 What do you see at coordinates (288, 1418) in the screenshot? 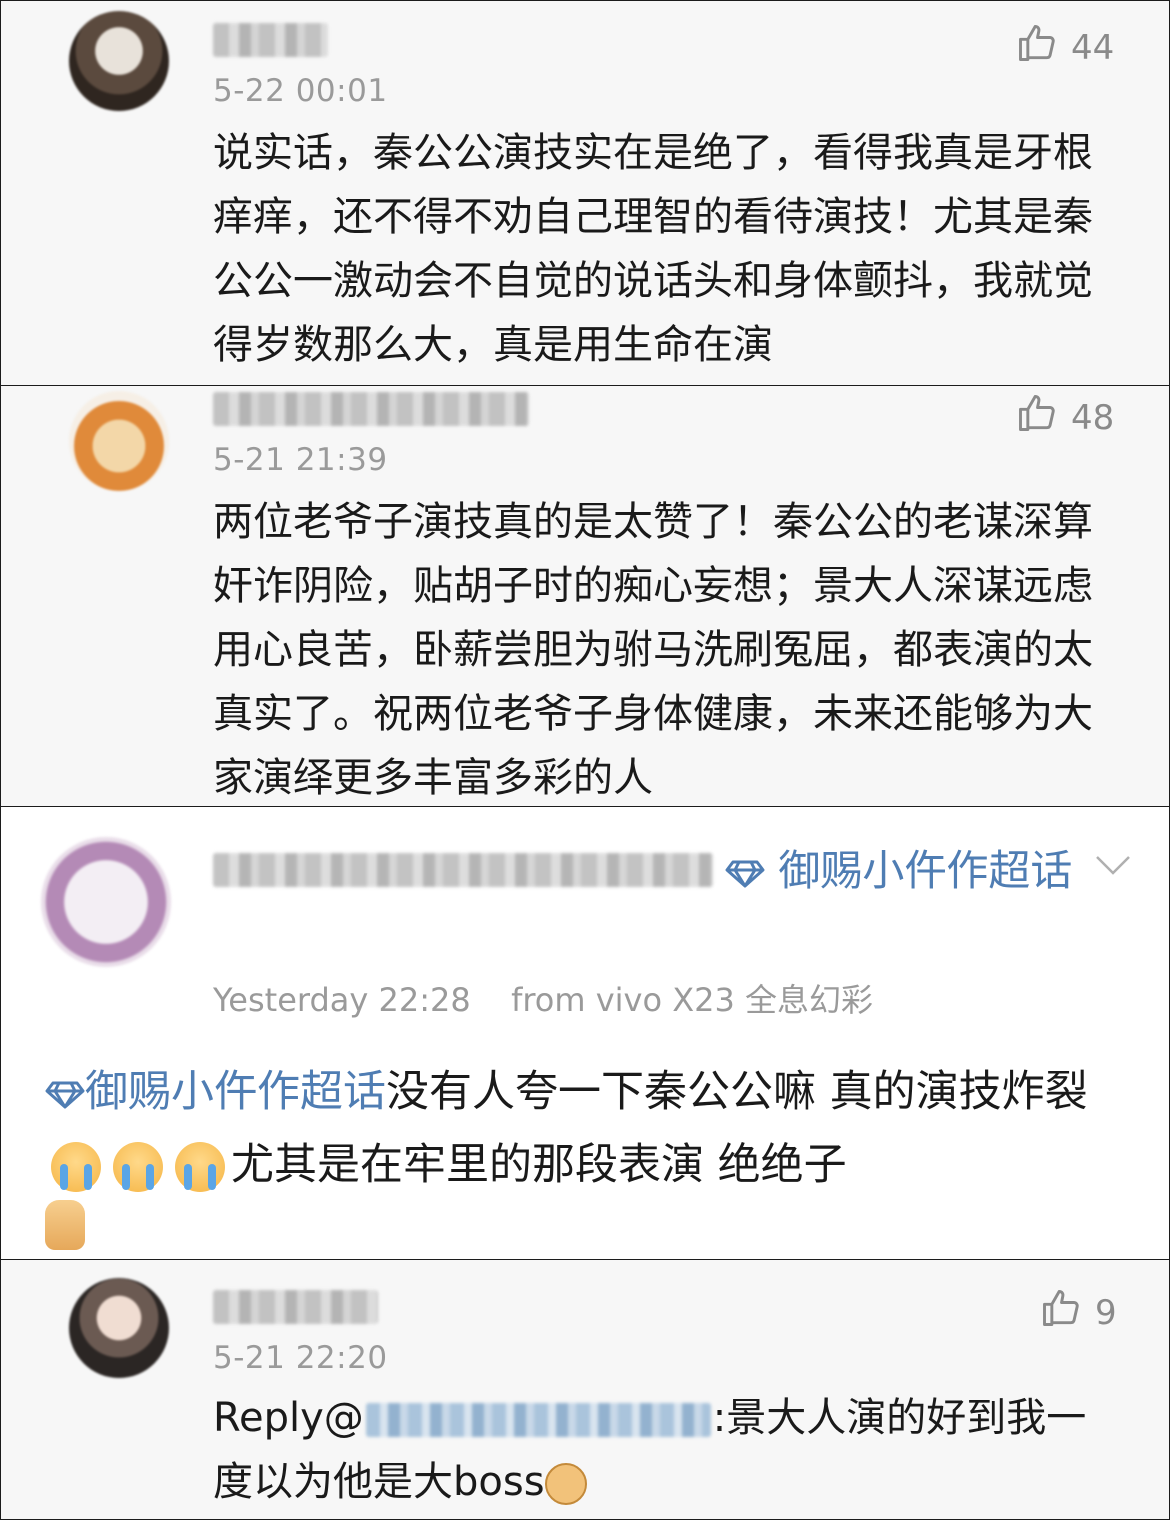
I see `reply-prefix: Reply@` at bounding box center [288, 1418].